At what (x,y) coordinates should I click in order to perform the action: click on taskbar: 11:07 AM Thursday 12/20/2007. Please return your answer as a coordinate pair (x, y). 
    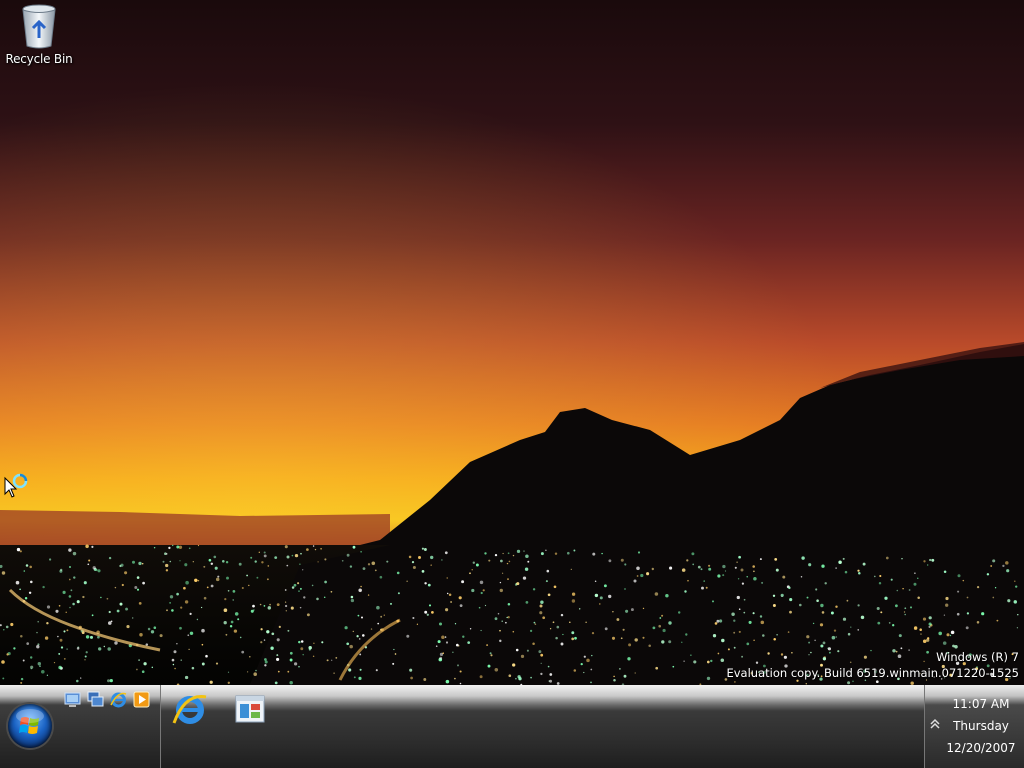
    Looking at the image, I should click on (512, 726).